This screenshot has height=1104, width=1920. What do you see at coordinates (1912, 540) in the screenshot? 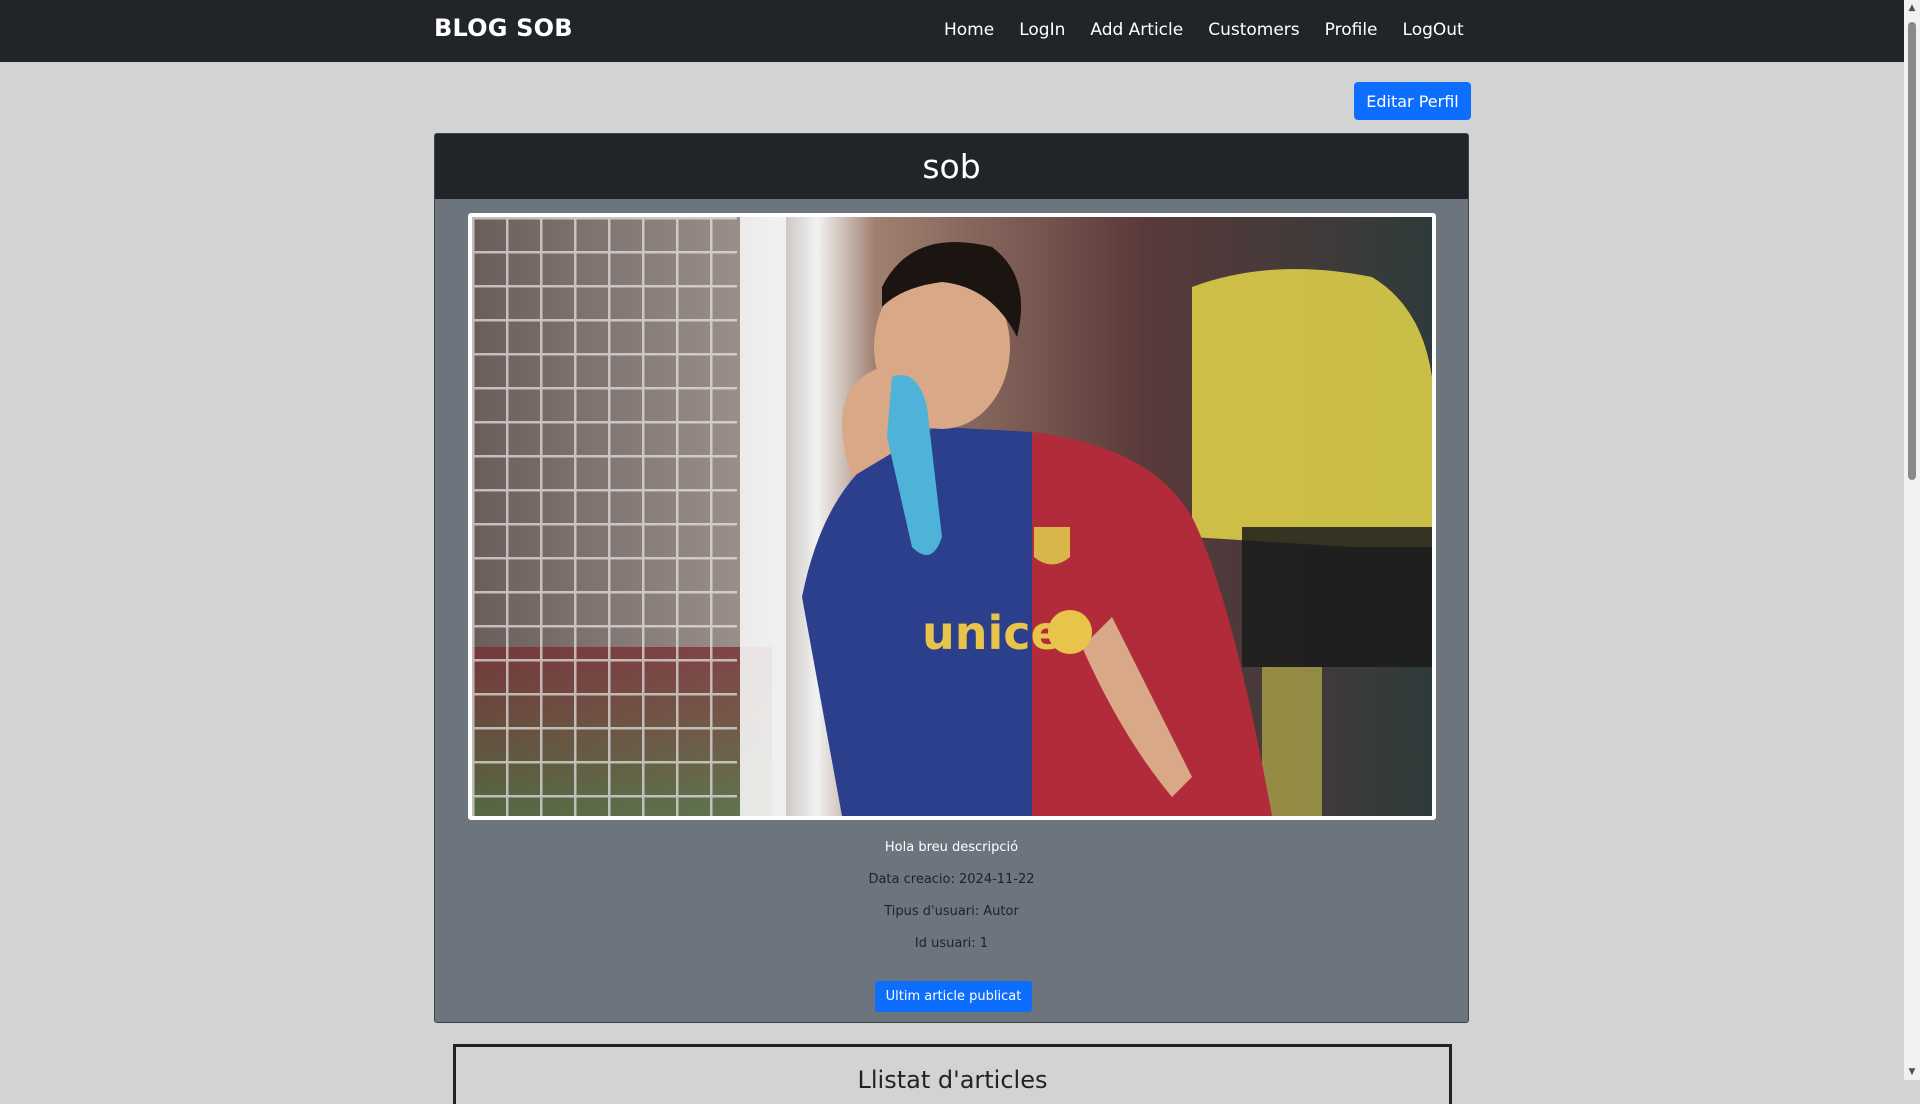
I see `page-scrollbar: ▲ ▼` at bounding box center [1912, 540].